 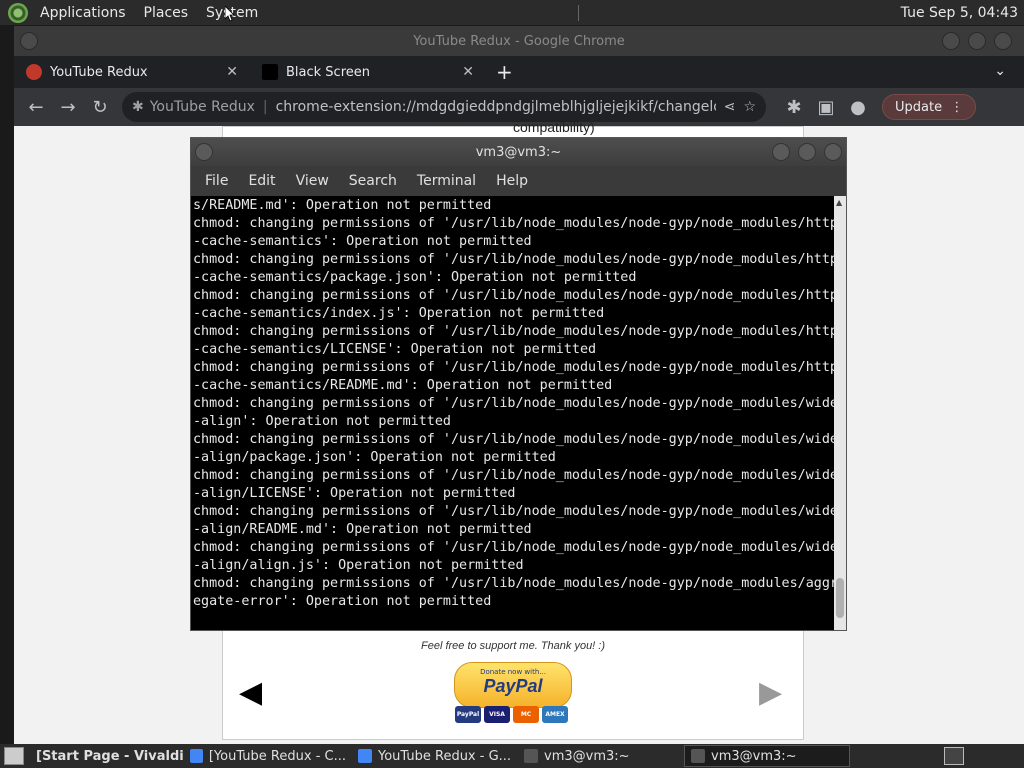 What do you see at coordinates (202, 107) in the screenshot?
I see `omnibox-page-title: YouTube Redux` at bounding box center [202, 107].